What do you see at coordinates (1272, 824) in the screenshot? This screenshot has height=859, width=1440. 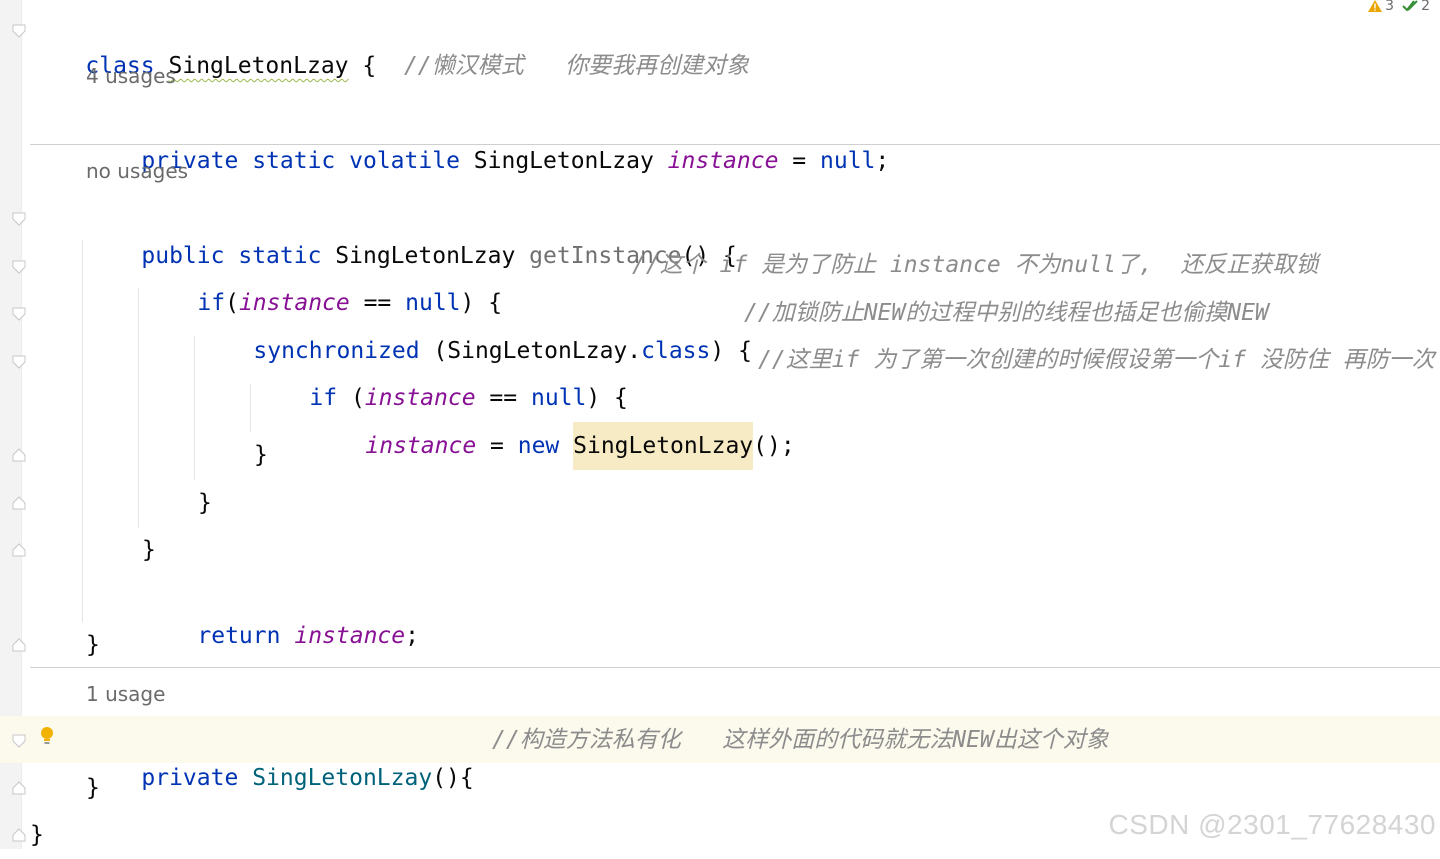 I see `watermark: CSDN @2301_77628430` at bounding box center [1272, 824].